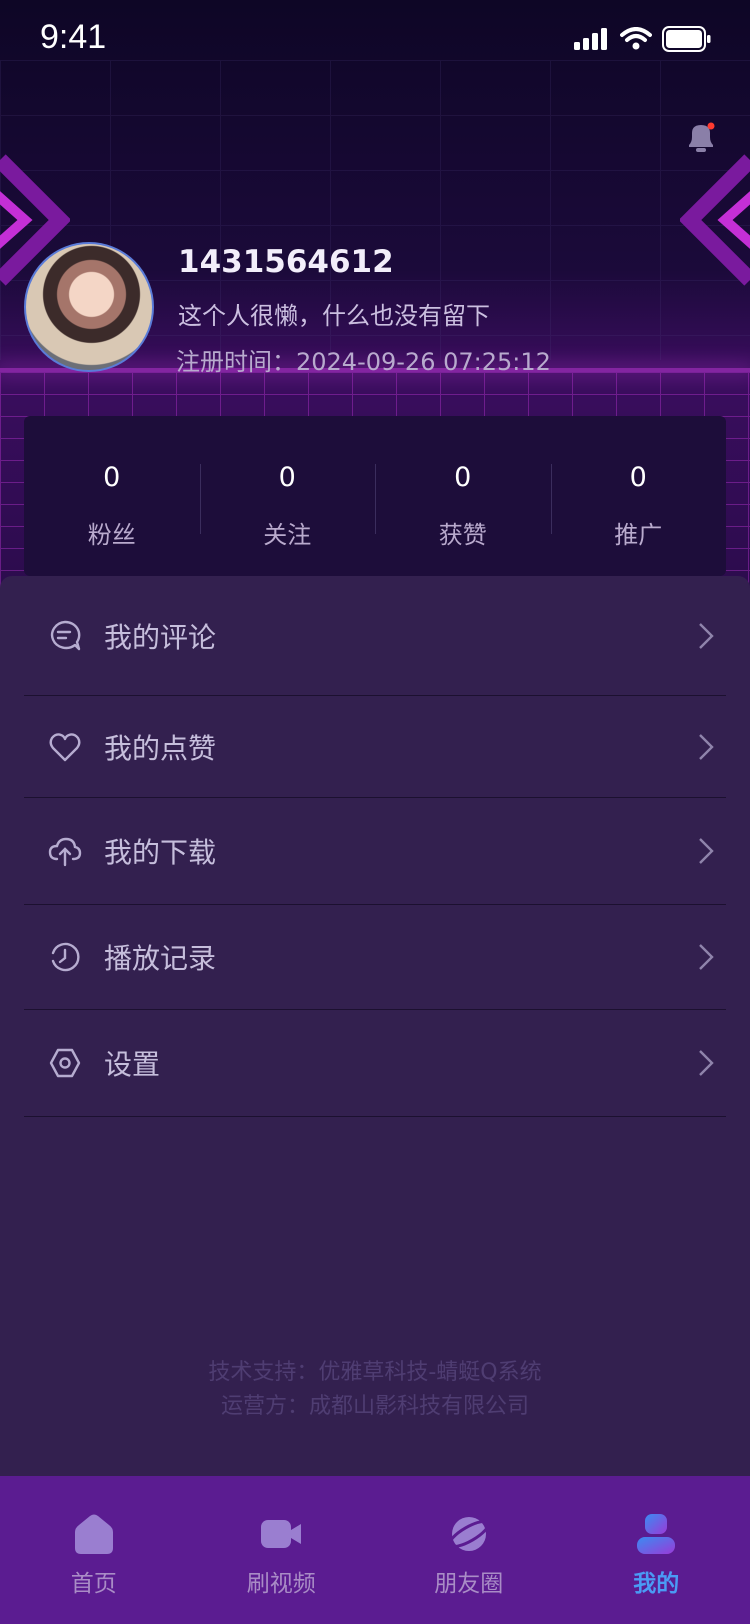  I want to click on menu-item-label: 我的点赞, so click(160, 748).